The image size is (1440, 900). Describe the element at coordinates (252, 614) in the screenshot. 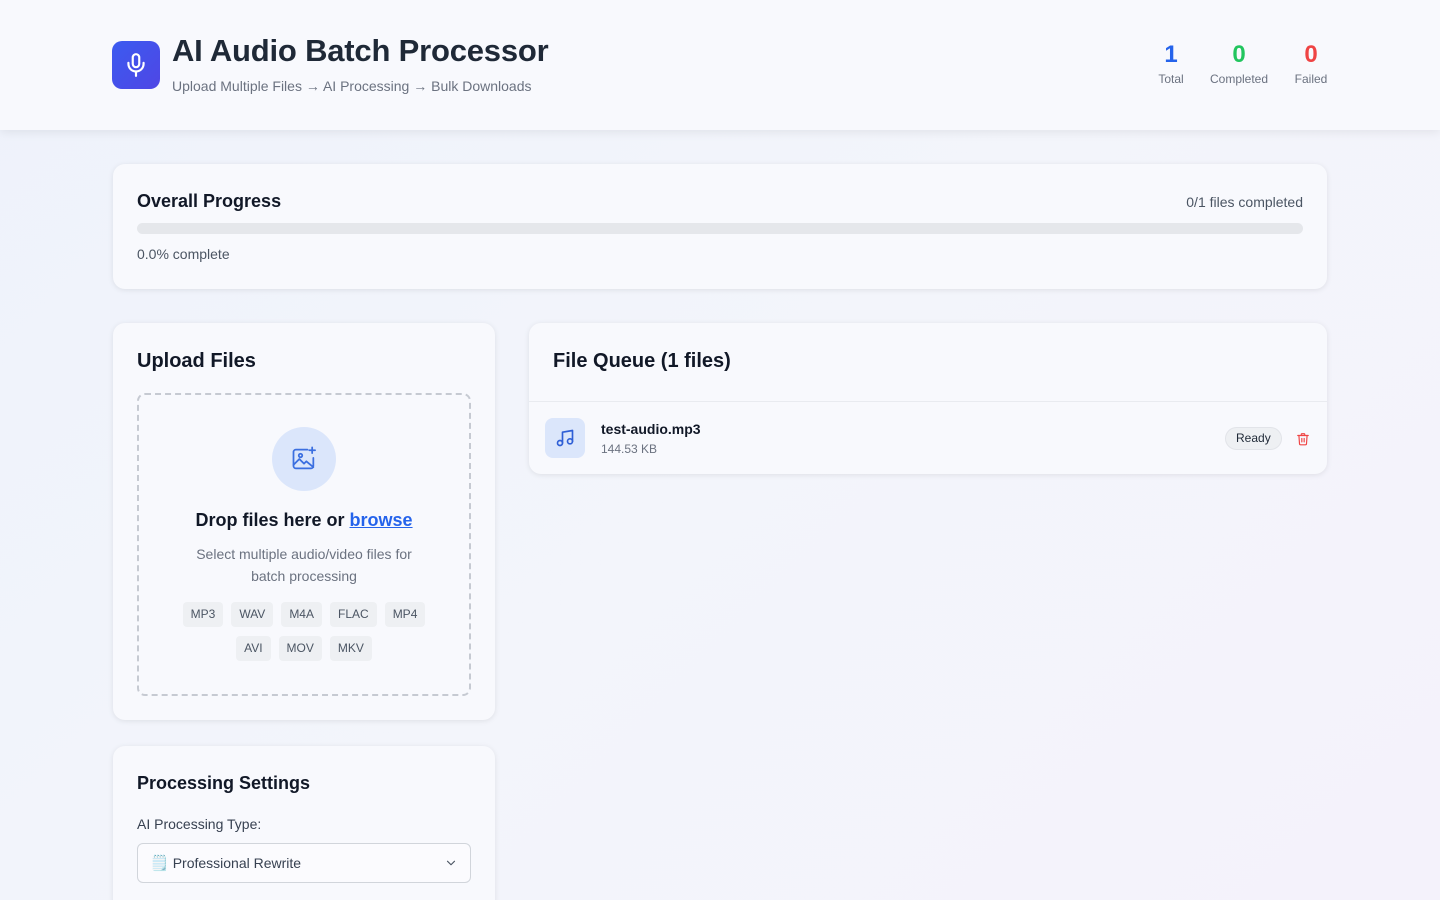

I see `format-badge: WAV` at that location.